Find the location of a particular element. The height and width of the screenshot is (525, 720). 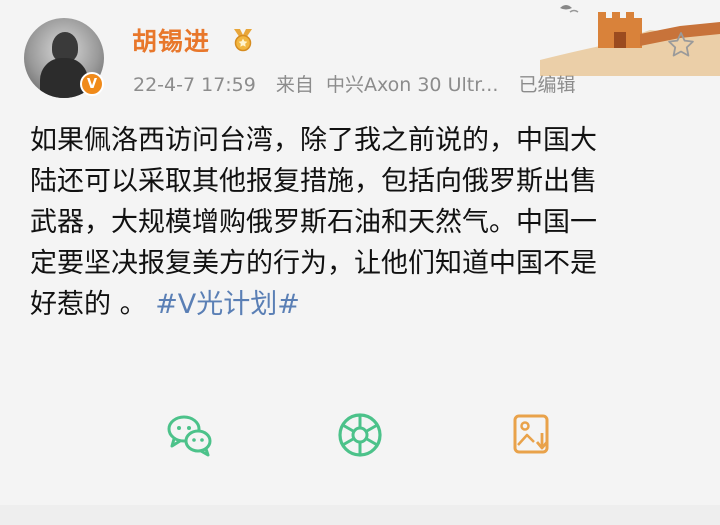

wechat-icon is located at coordinates (189, 436).